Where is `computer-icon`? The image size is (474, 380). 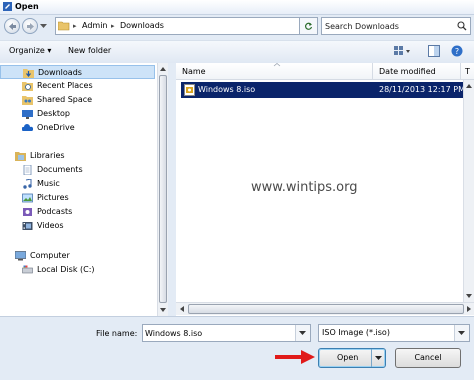
computer-icon is located at coordinates (20, 256).